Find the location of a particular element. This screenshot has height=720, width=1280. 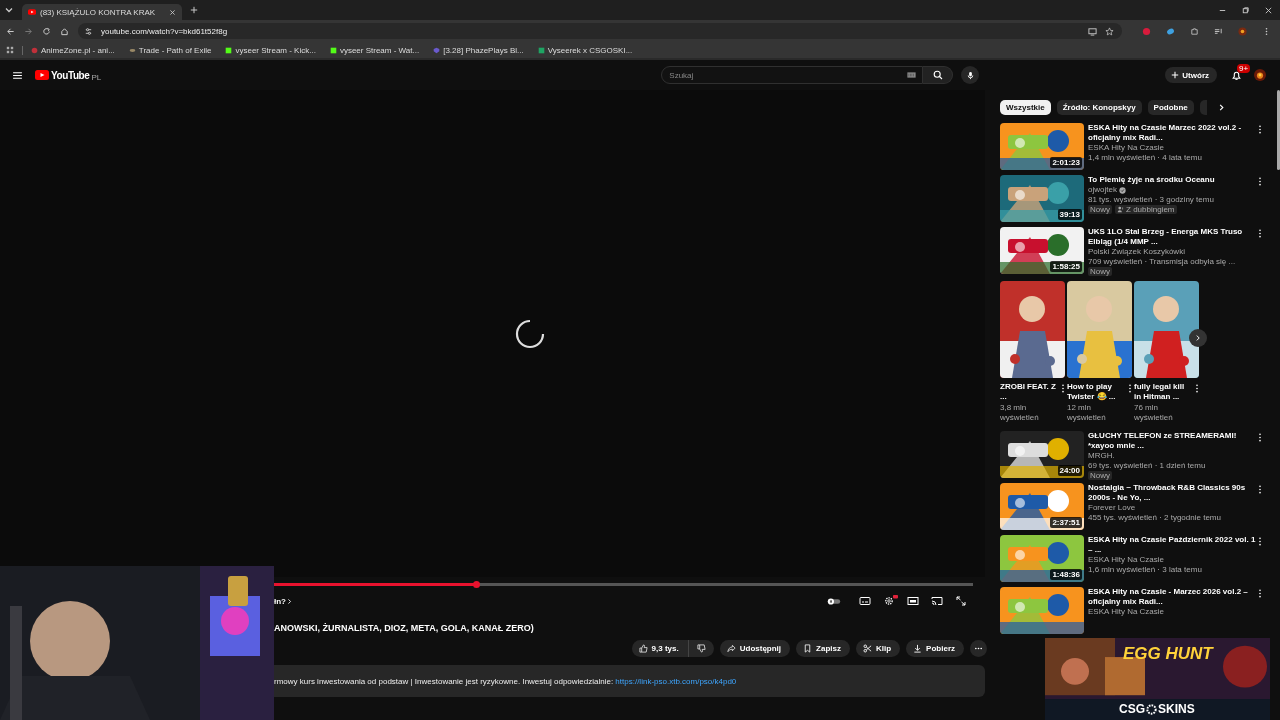

dislike-button is located at coordinates (701, 648).